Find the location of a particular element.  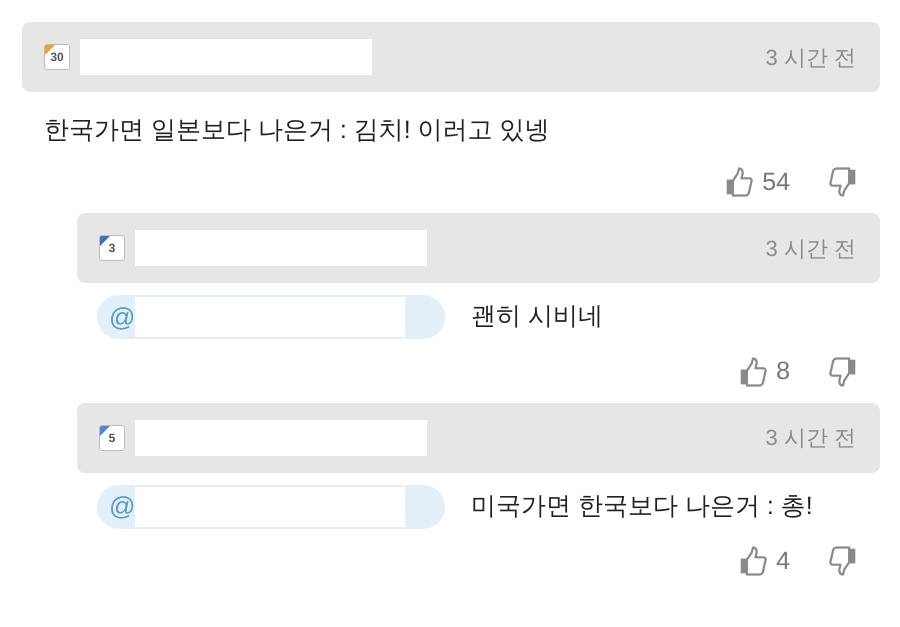

level-number: 5 is located at coordinates (112, 438).